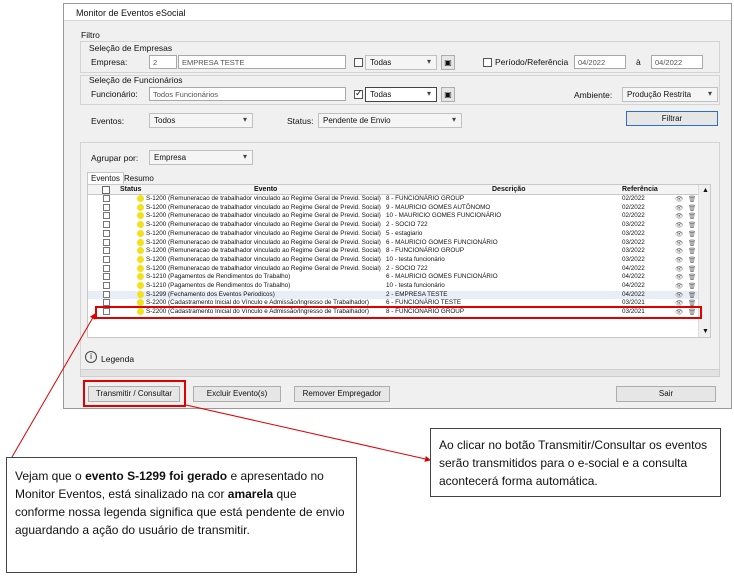 Image resolution: width=734 pixels, height=576 pixels. Describe the element at coordinates (50, 476) in the screenshot. I see `left-text-1: Vejam que o` at that location.